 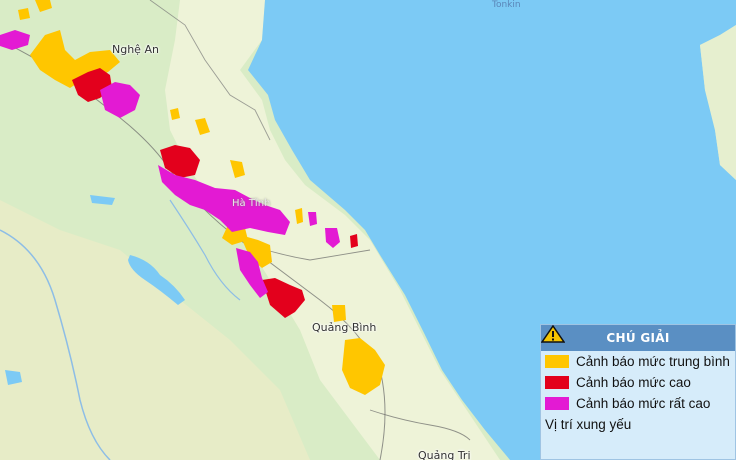 What do you see at coordinates (251, 203) in the screenshot?
I see `place-ha-tinh: Hà Tĩnh` at bounding box center [251, 203].